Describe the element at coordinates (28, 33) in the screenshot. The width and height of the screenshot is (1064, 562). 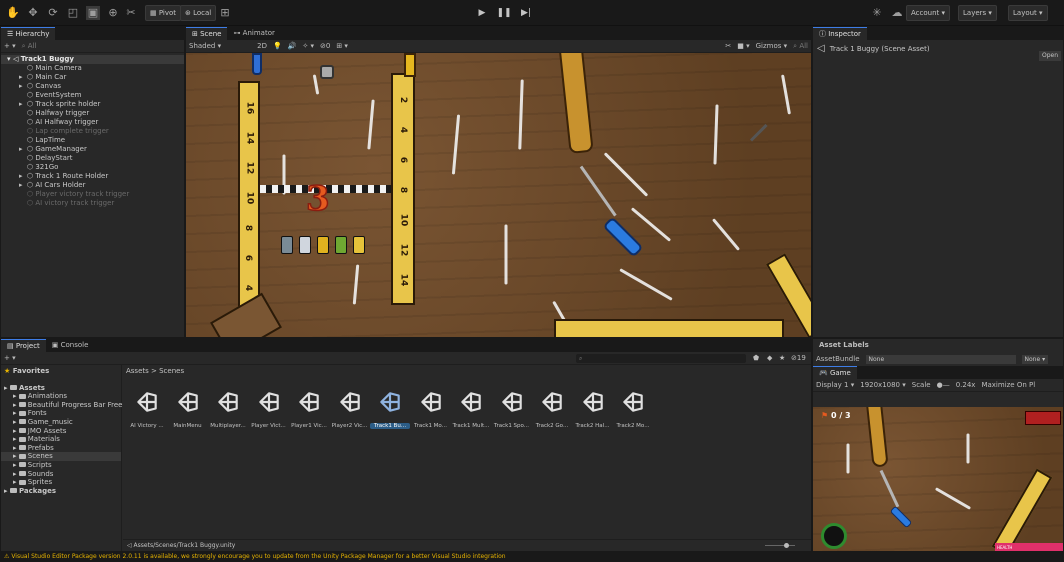
I see `tab-hierarchy: ☰ Hierarchy` at that location.